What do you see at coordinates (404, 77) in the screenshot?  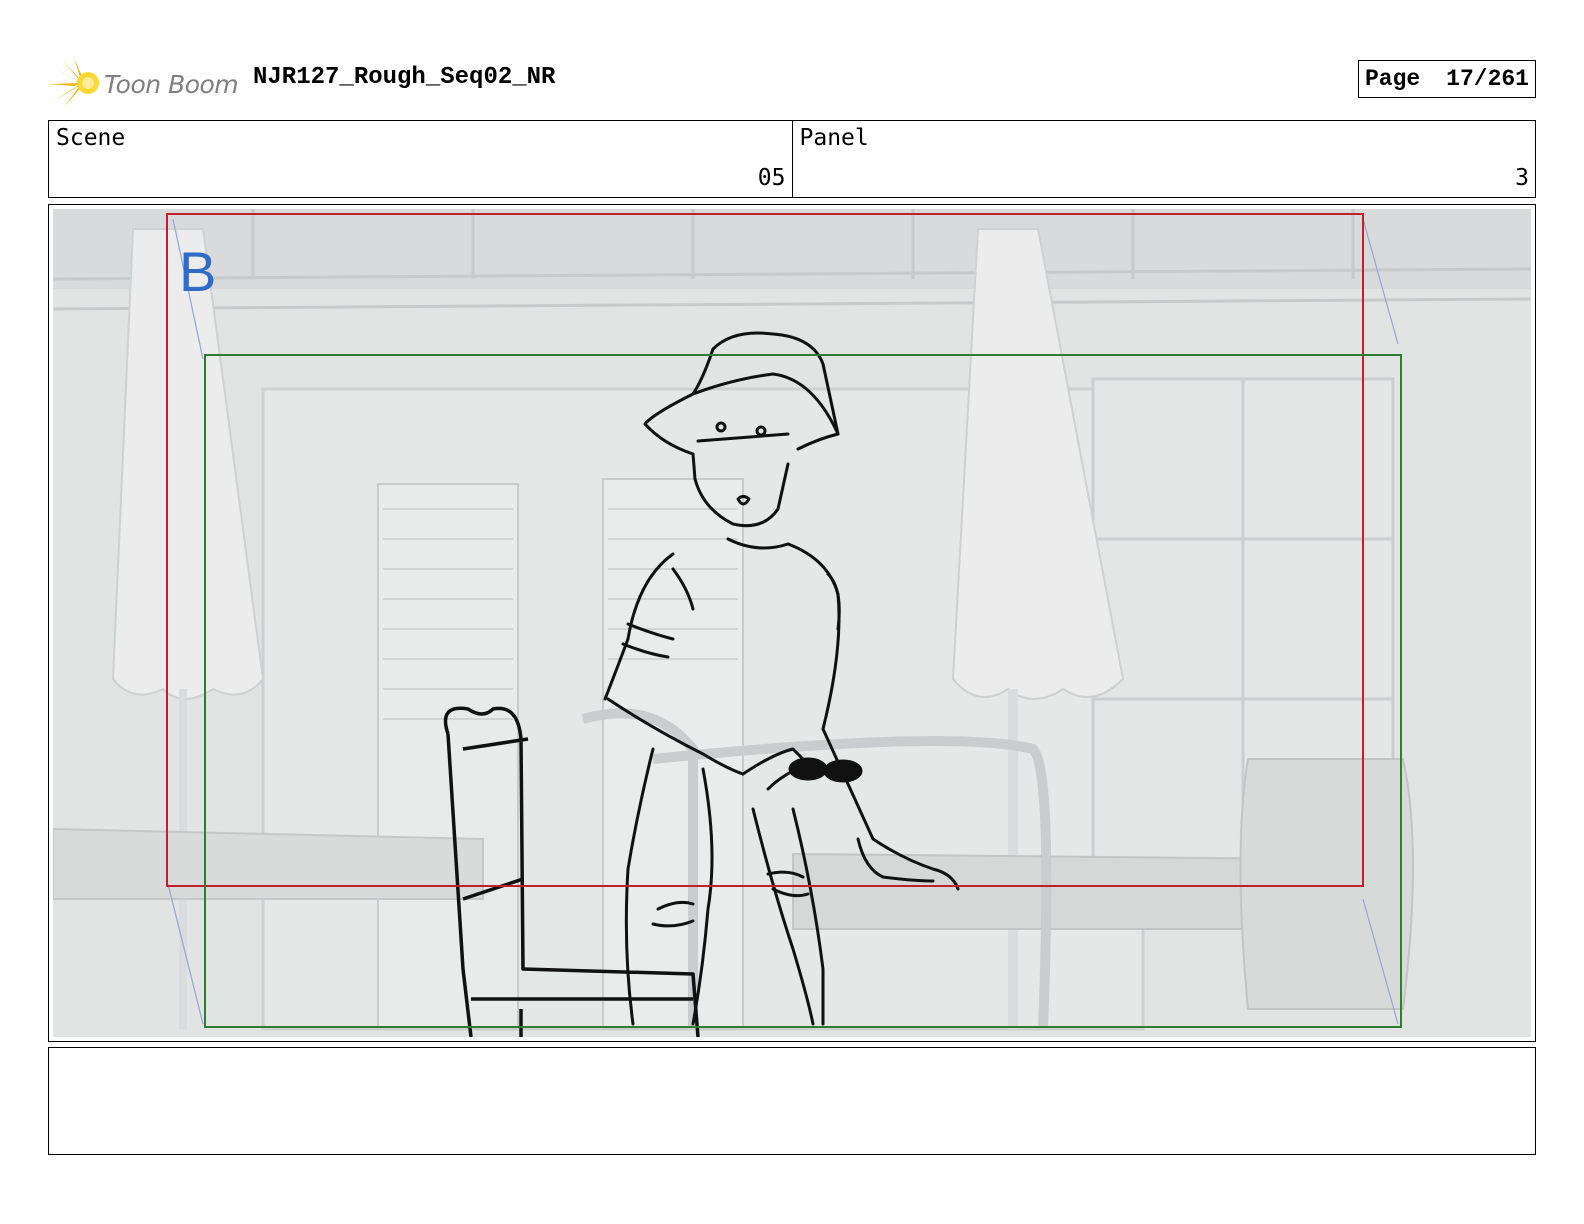 I see `document-title: NJR127_Rough_Seq02_NR` at bounding box center [404, 77].